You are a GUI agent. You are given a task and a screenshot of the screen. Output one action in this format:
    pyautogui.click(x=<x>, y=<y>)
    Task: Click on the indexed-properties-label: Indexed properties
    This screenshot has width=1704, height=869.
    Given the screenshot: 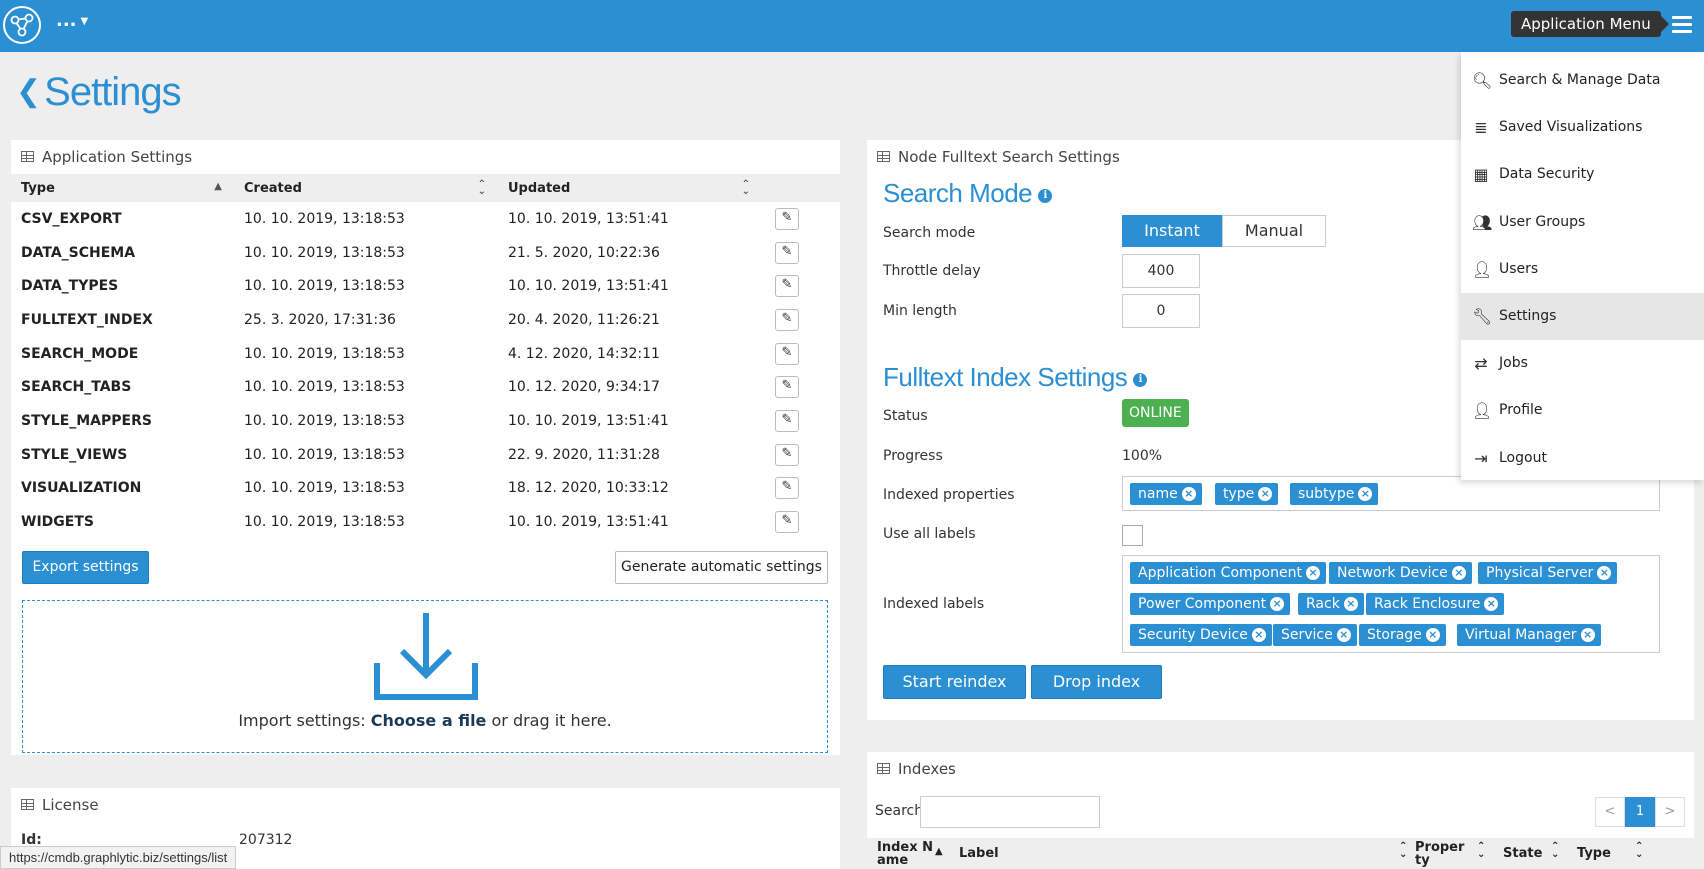 What is the action you would take?
    pyautogui.click(x=949, y=495)
    